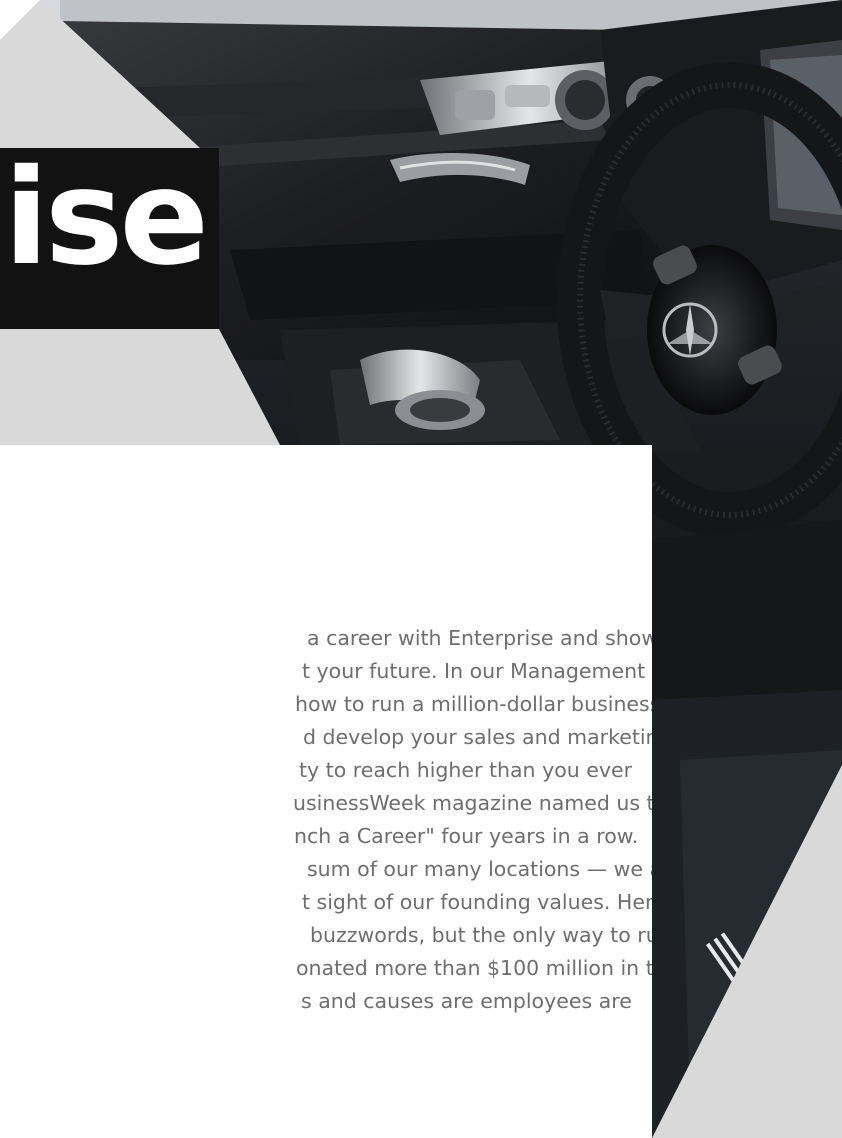 The height and width of the screenshot is (1138, 842). Describe the element at coordinates (466, 1001) in the screenshot. I see `body-line: s and causes are employees are` at that location.